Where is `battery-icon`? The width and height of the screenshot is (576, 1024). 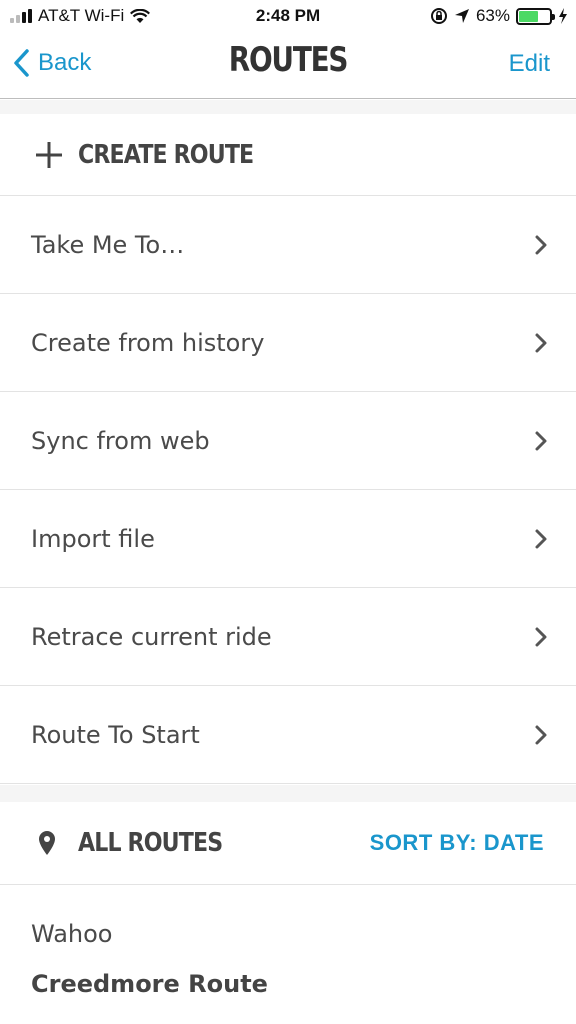 battery-icon is located at coordinates (535, 16).